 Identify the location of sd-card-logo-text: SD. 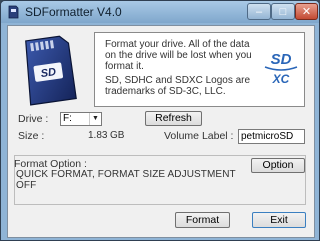
(48, 73).